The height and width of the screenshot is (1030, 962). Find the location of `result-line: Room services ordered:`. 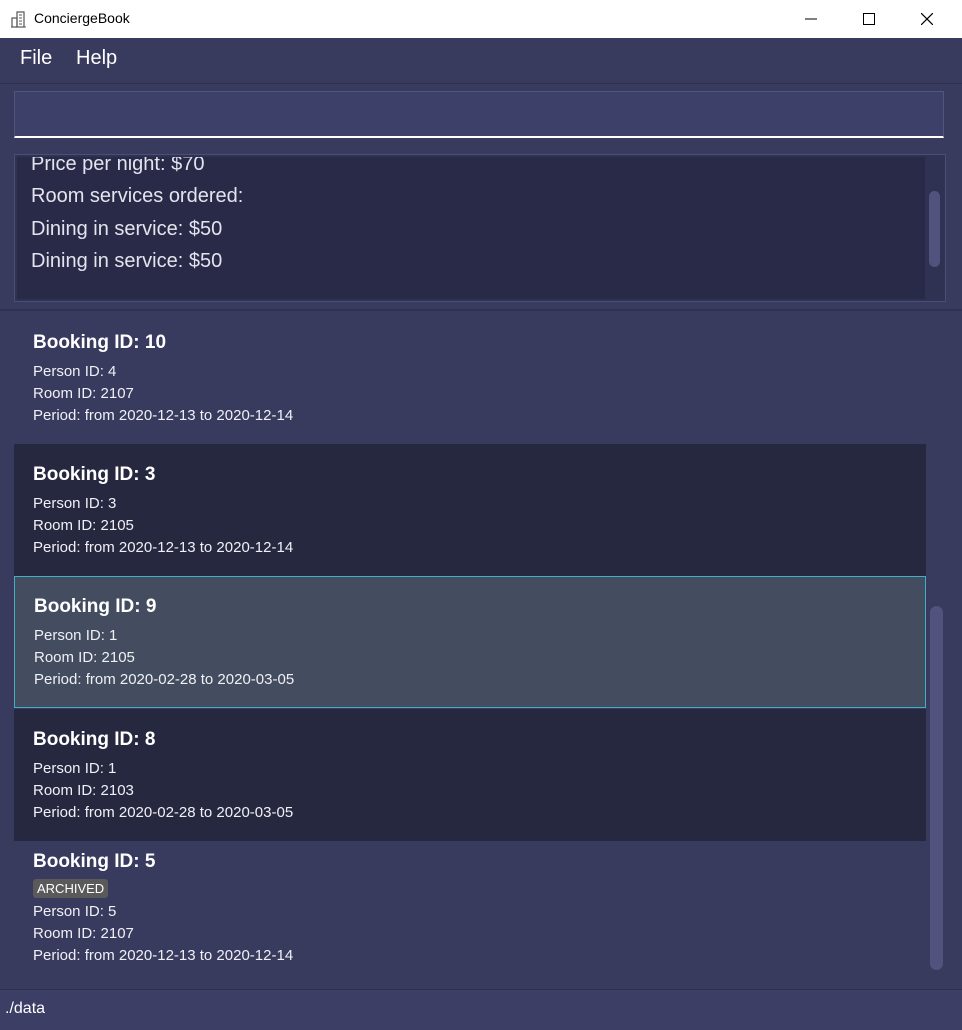

result-line: Room services ordered: is located at coordinates (137, 196).